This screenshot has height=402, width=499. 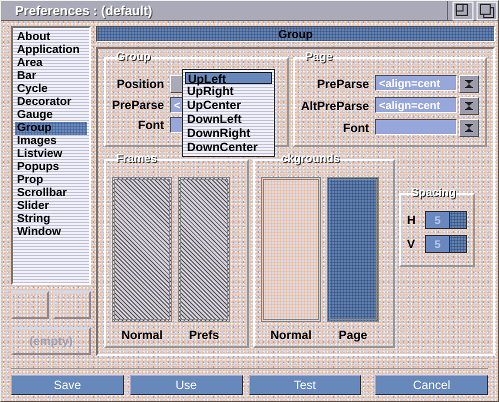 I want to click on field-label: Position, so click(x=140, y=84).